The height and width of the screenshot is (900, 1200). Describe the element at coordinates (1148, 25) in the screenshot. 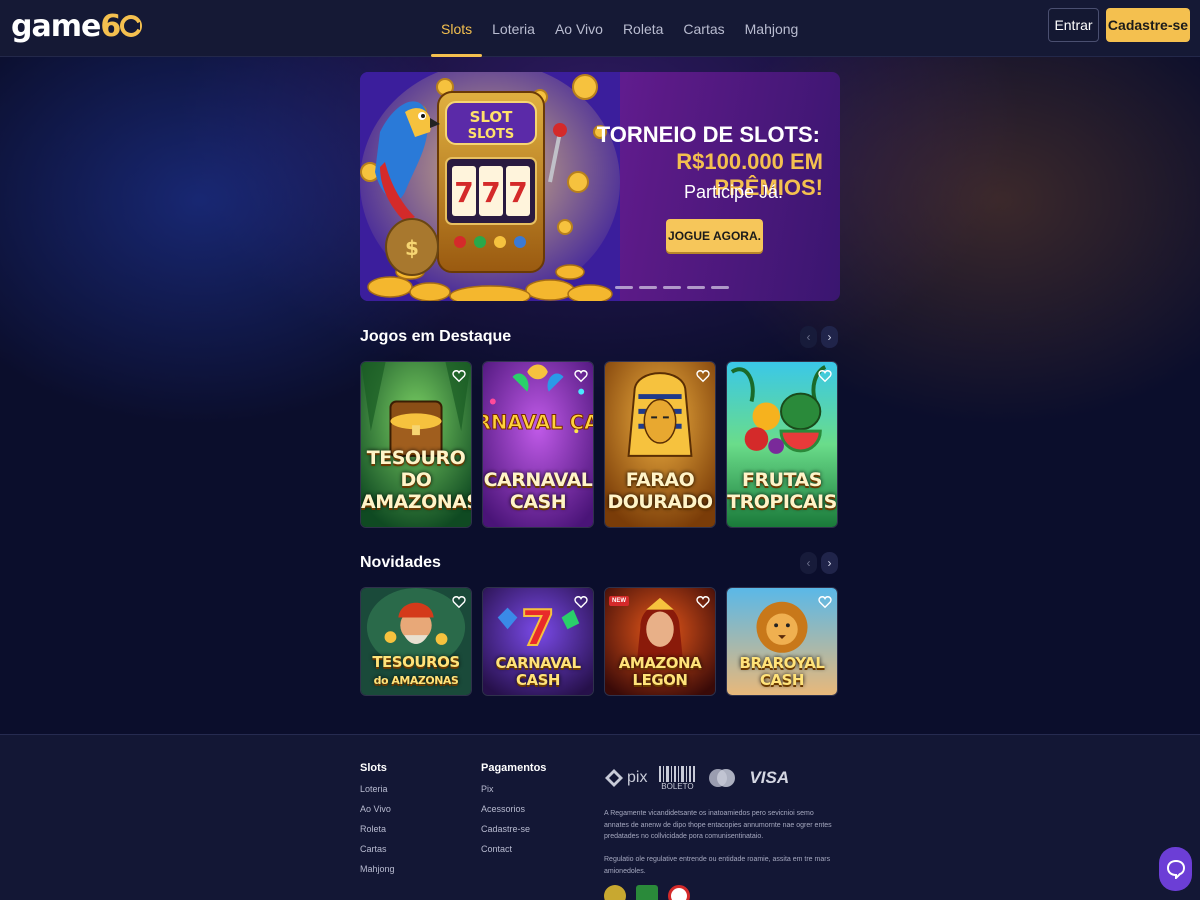

I see `signup-button: Cadastre-se` at that location.